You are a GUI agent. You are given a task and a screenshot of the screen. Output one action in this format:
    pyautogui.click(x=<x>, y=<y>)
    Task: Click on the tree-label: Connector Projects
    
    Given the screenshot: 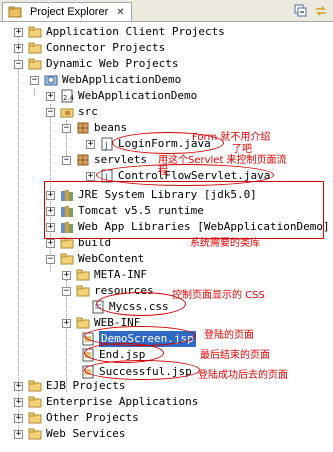 What is the action you would take?
    pyautogui.click(x=106, y=47)
    